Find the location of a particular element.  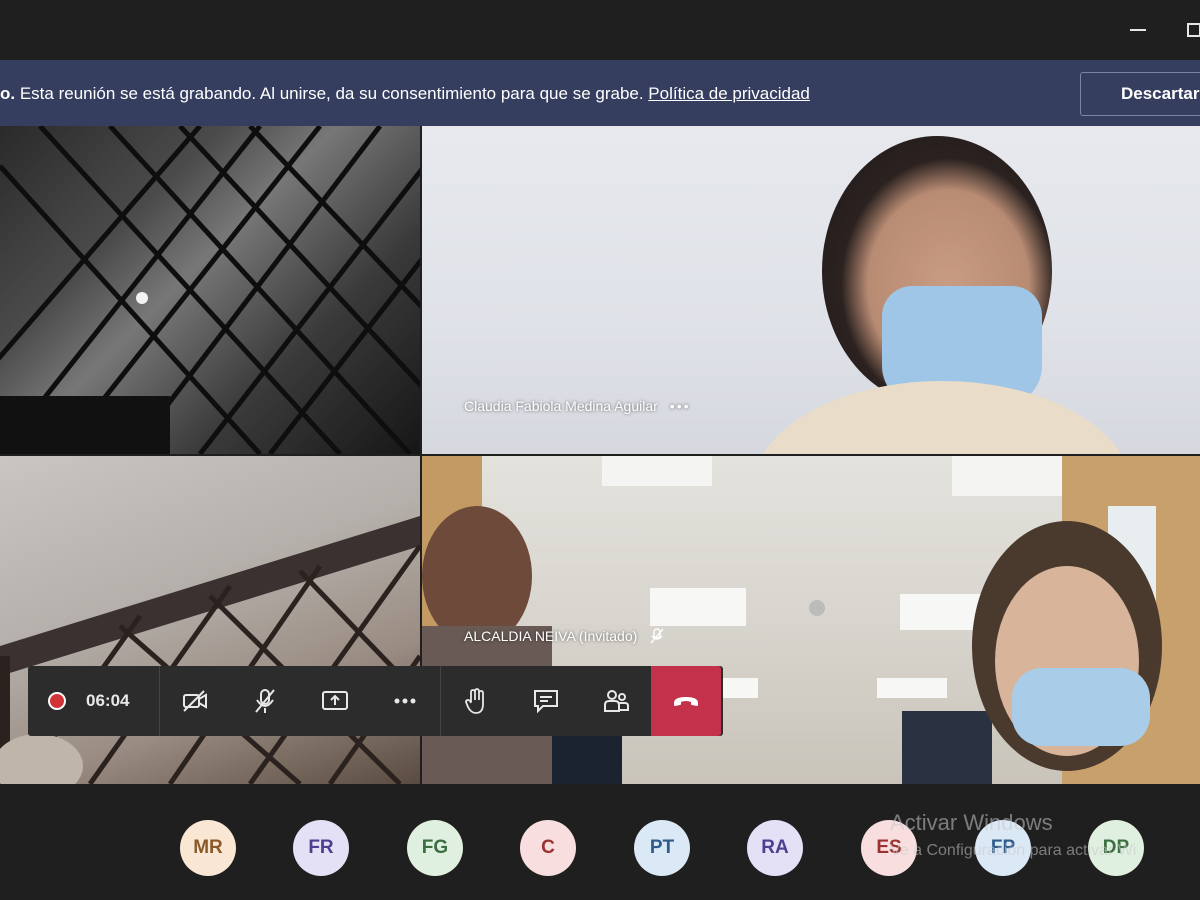

mic-toggle-button is located at coordinates (265, 701).